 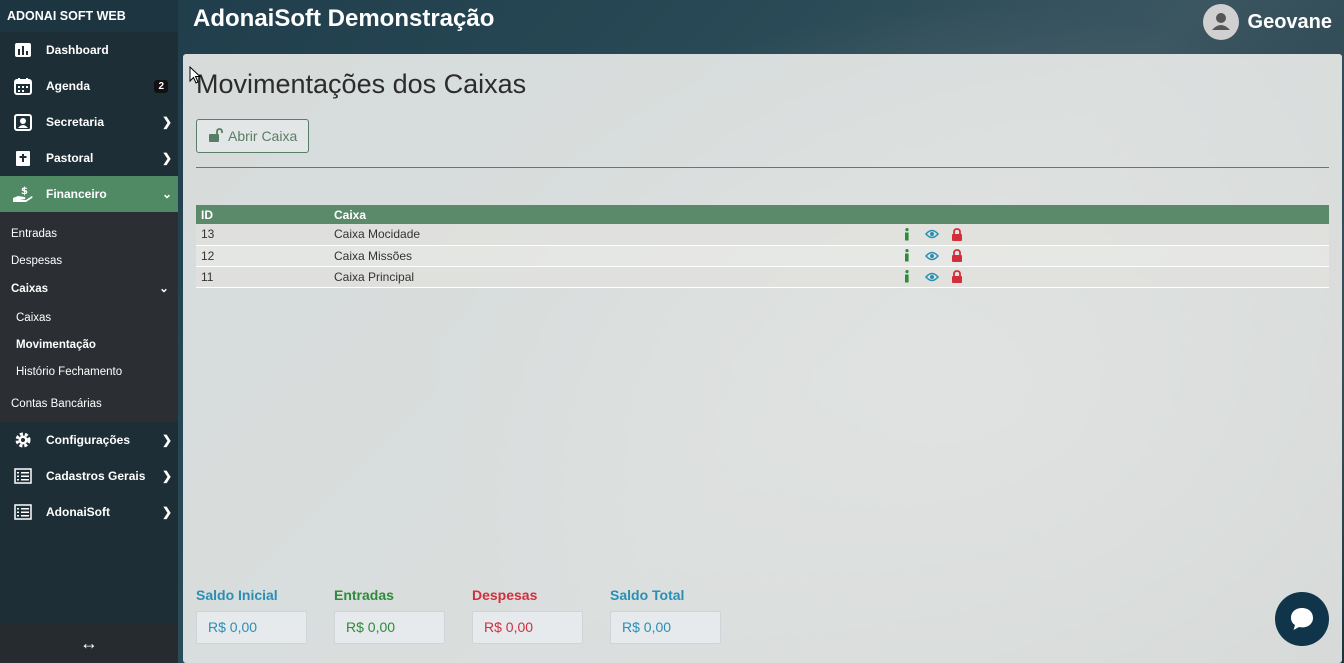 What do you see at coordinates (262, 214) in the screenshot?
I see `column-header-id: ID` at bounding box center [262, 214].